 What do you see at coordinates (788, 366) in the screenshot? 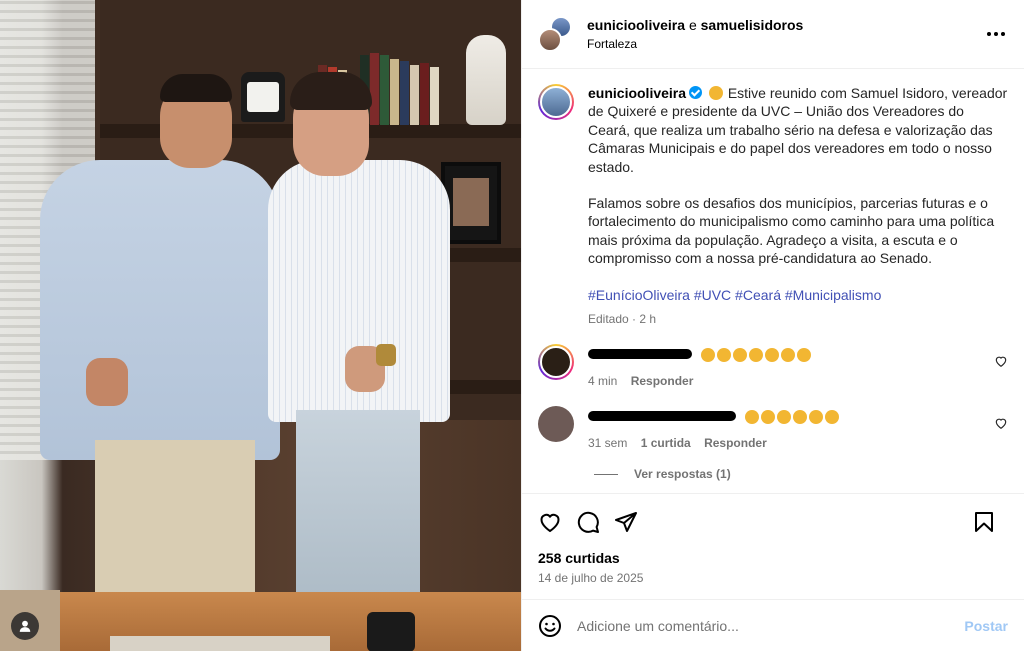
I see `comment-body: 4 min Responder` at bounding box center [788, 366].